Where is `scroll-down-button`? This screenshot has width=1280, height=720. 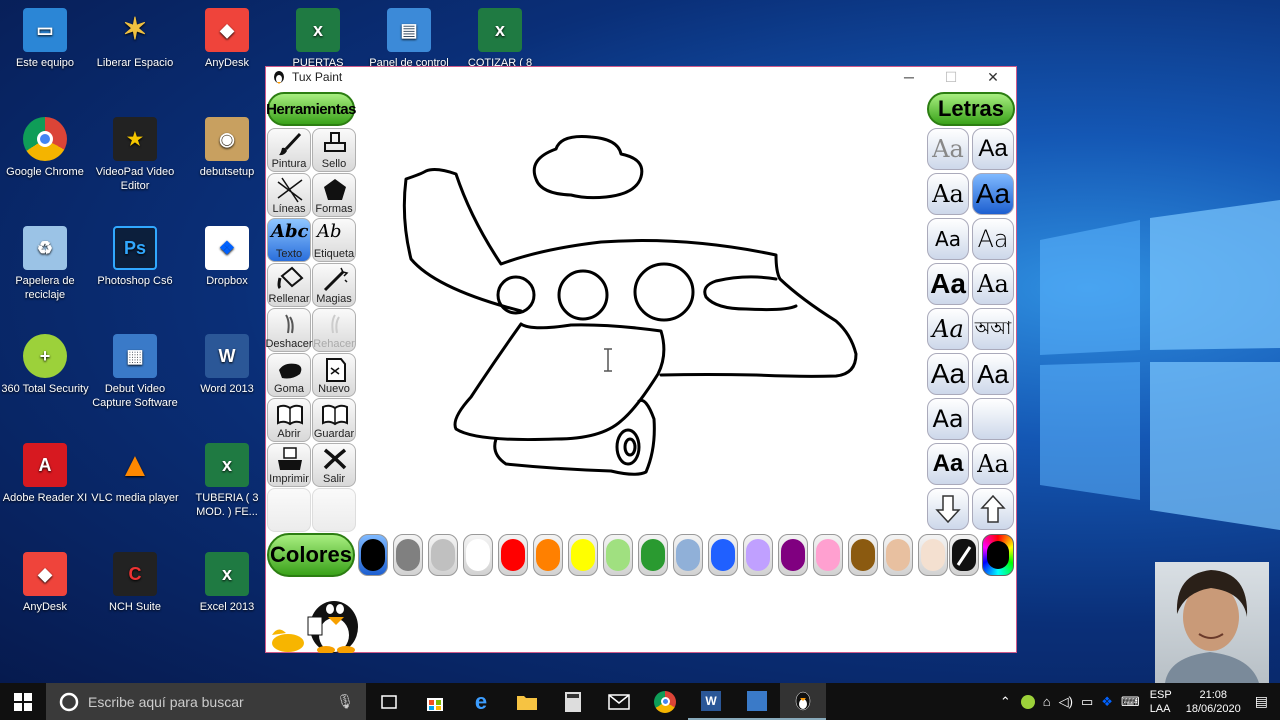
scroll-down-button is located at coordinates (948, 509).